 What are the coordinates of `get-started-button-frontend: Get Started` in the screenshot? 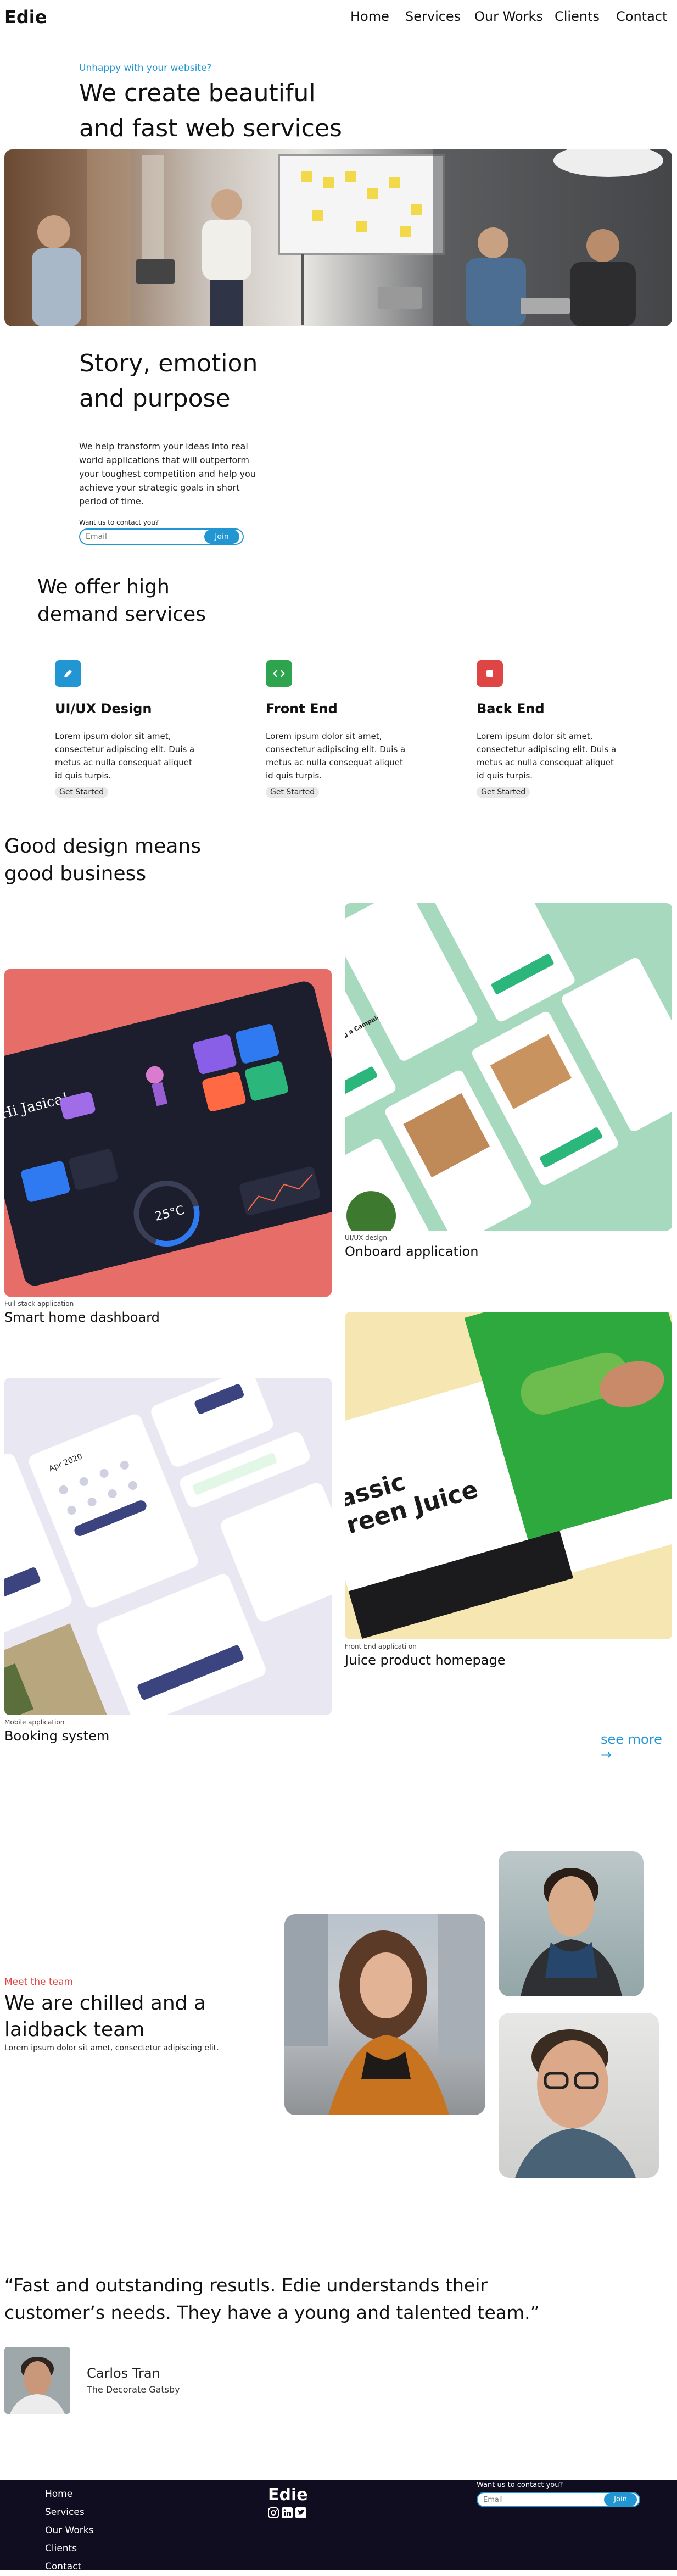 It's located at (293, 793).